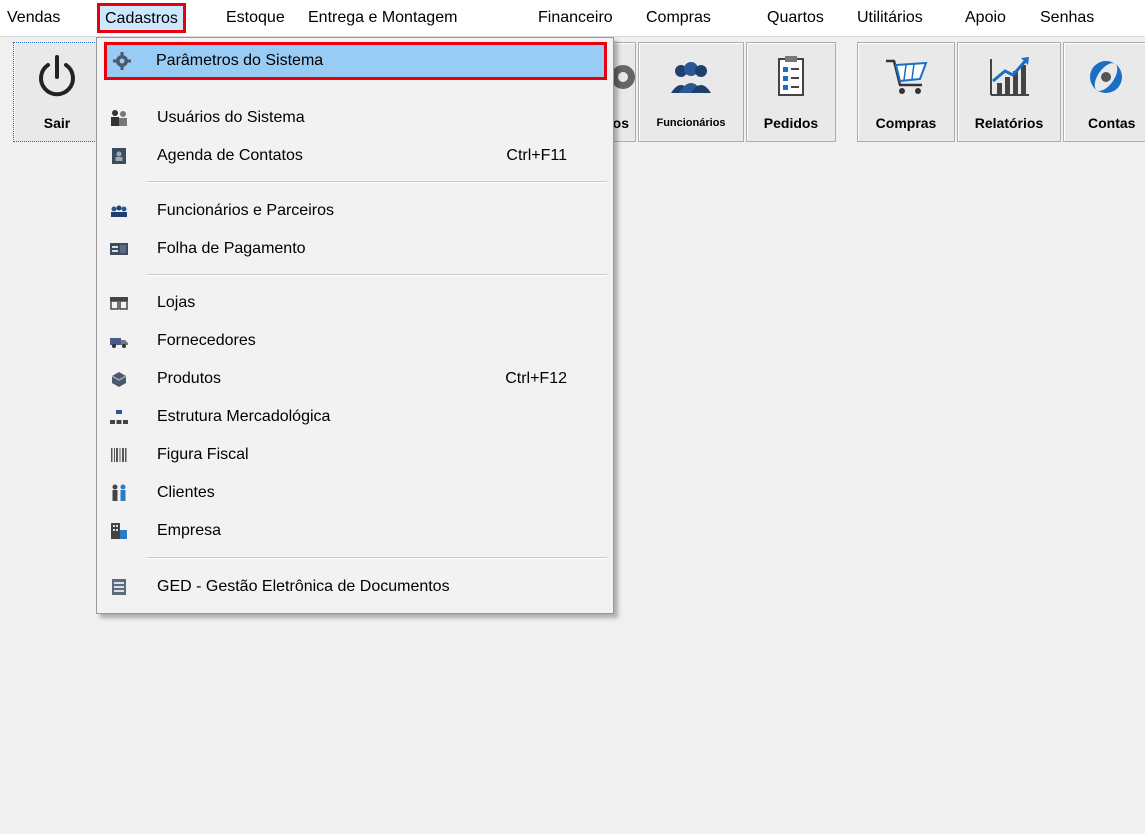 The height and width of the screenshot is (834, 1145). I want to click on building-icon, so click(119, 531).